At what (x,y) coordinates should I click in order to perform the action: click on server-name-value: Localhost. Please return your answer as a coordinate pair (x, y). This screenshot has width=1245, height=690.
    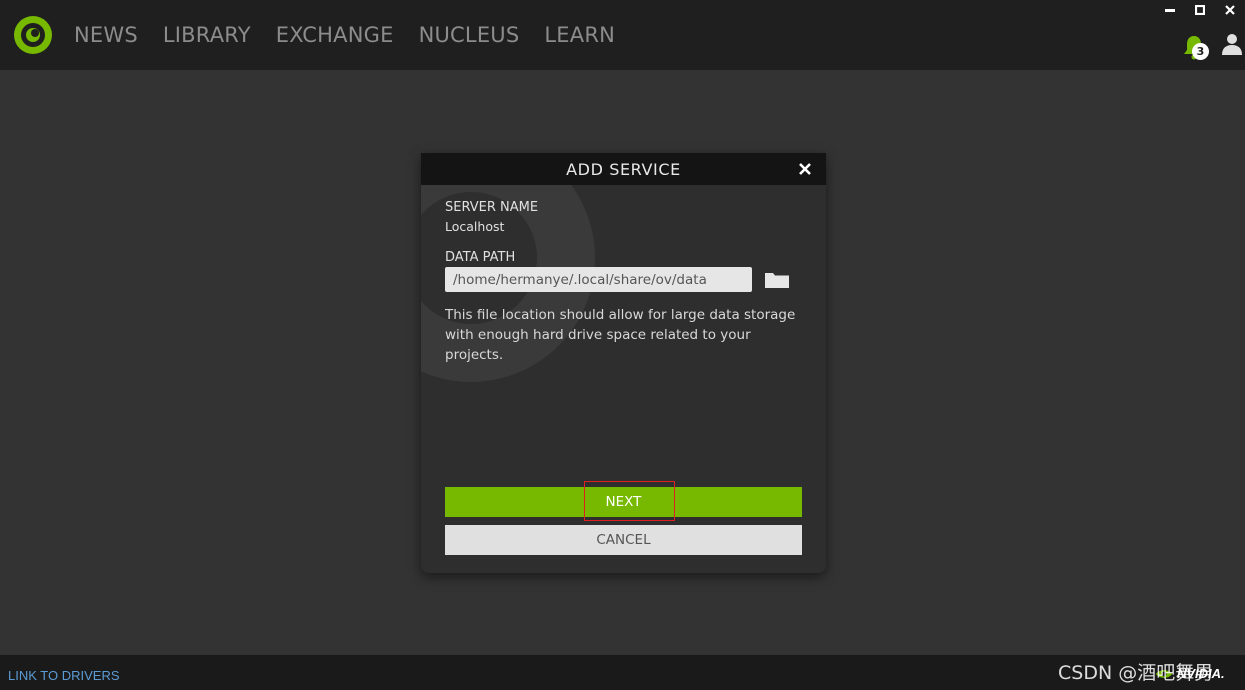
    Looking at the image, I should click on (475, 226).